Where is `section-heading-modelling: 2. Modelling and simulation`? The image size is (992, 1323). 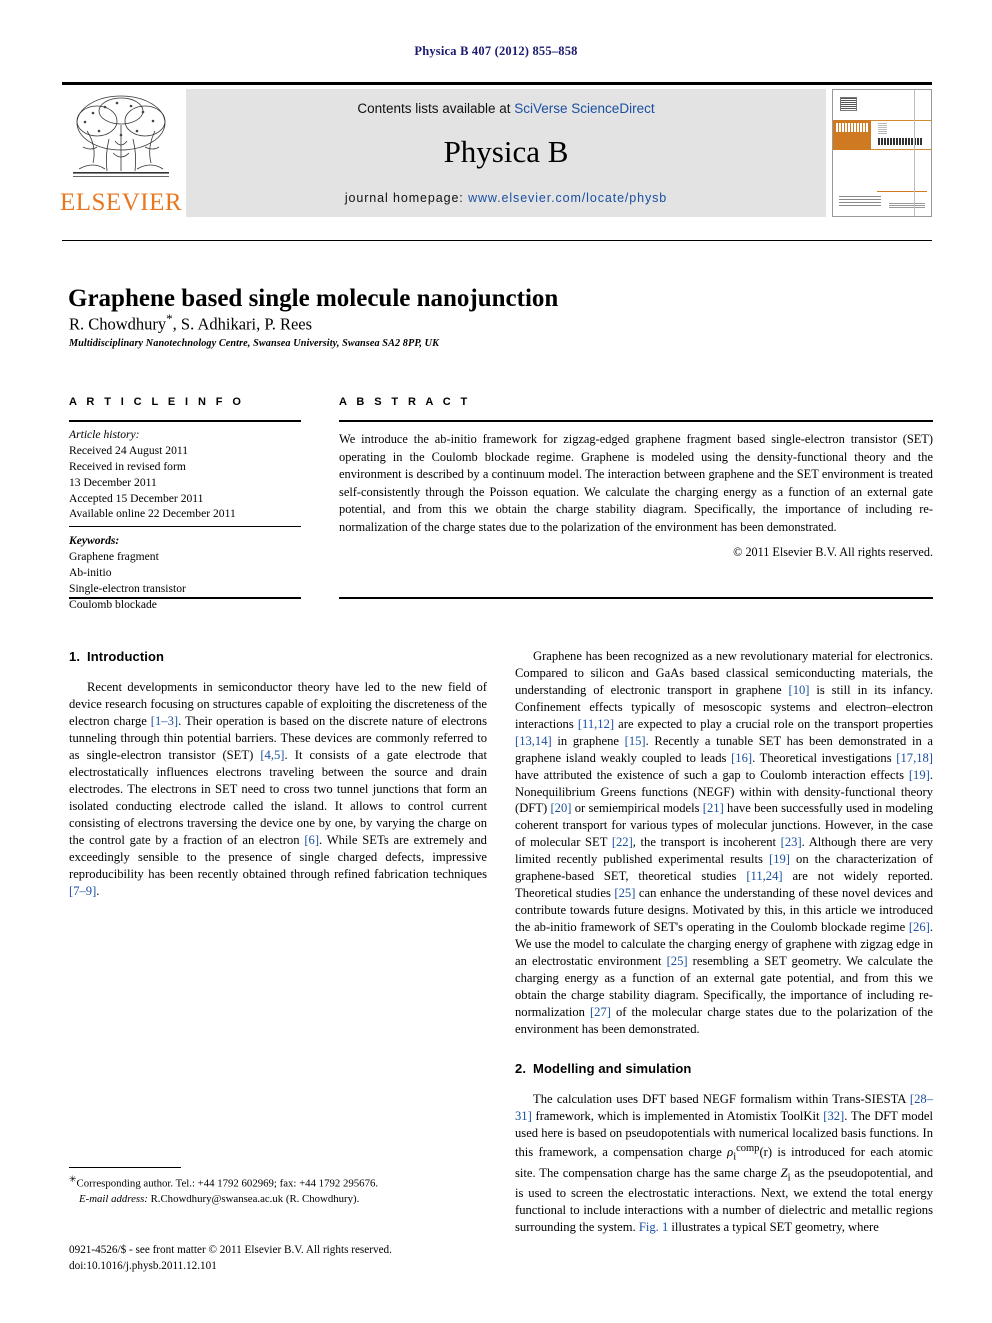
section-heading-modelling: 2. Modelling and simulation is located at coordinates (724, 1068).